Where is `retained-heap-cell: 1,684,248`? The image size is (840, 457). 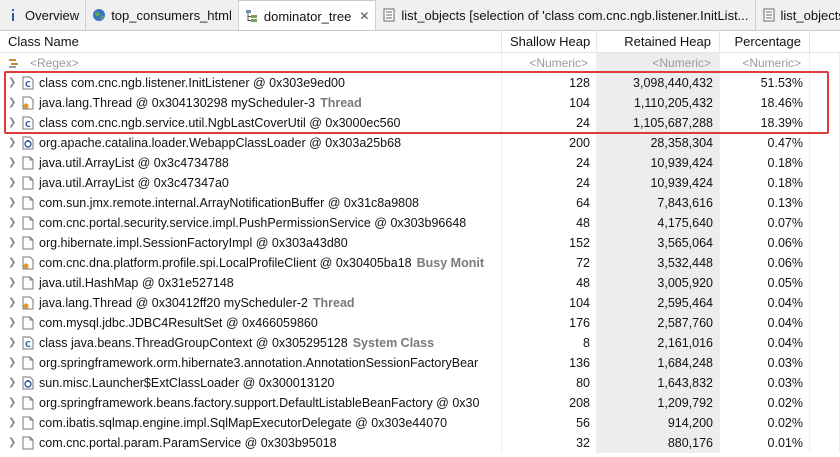
retained-heap-cell: 1,684,248 is located at coordinates (658, 363).